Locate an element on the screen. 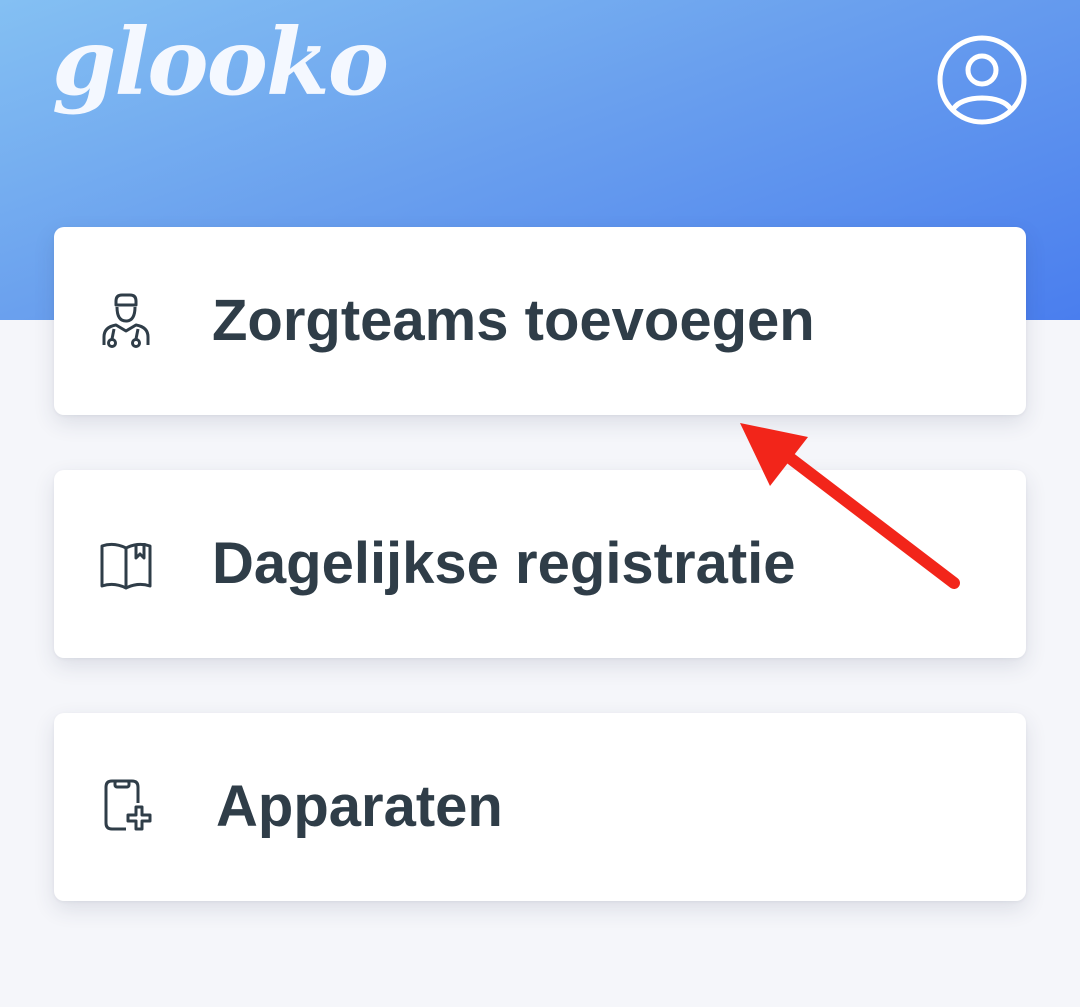  logbook-icon is located at coordinates (126, 564).